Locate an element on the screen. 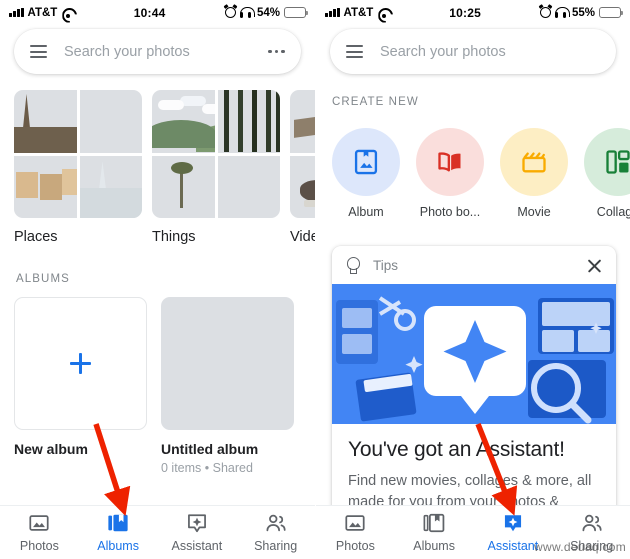 This screenshot has width=630, height=559. album-card-untitled: Untitled album 0 items • Shared is located at coordinates (227, 386).